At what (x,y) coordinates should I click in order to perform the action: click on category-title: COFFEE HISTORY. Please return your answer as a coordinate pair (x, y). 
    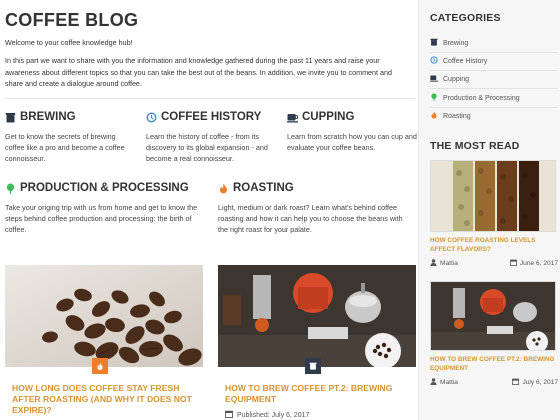
    Looking at the image, I should click on (211, 117).